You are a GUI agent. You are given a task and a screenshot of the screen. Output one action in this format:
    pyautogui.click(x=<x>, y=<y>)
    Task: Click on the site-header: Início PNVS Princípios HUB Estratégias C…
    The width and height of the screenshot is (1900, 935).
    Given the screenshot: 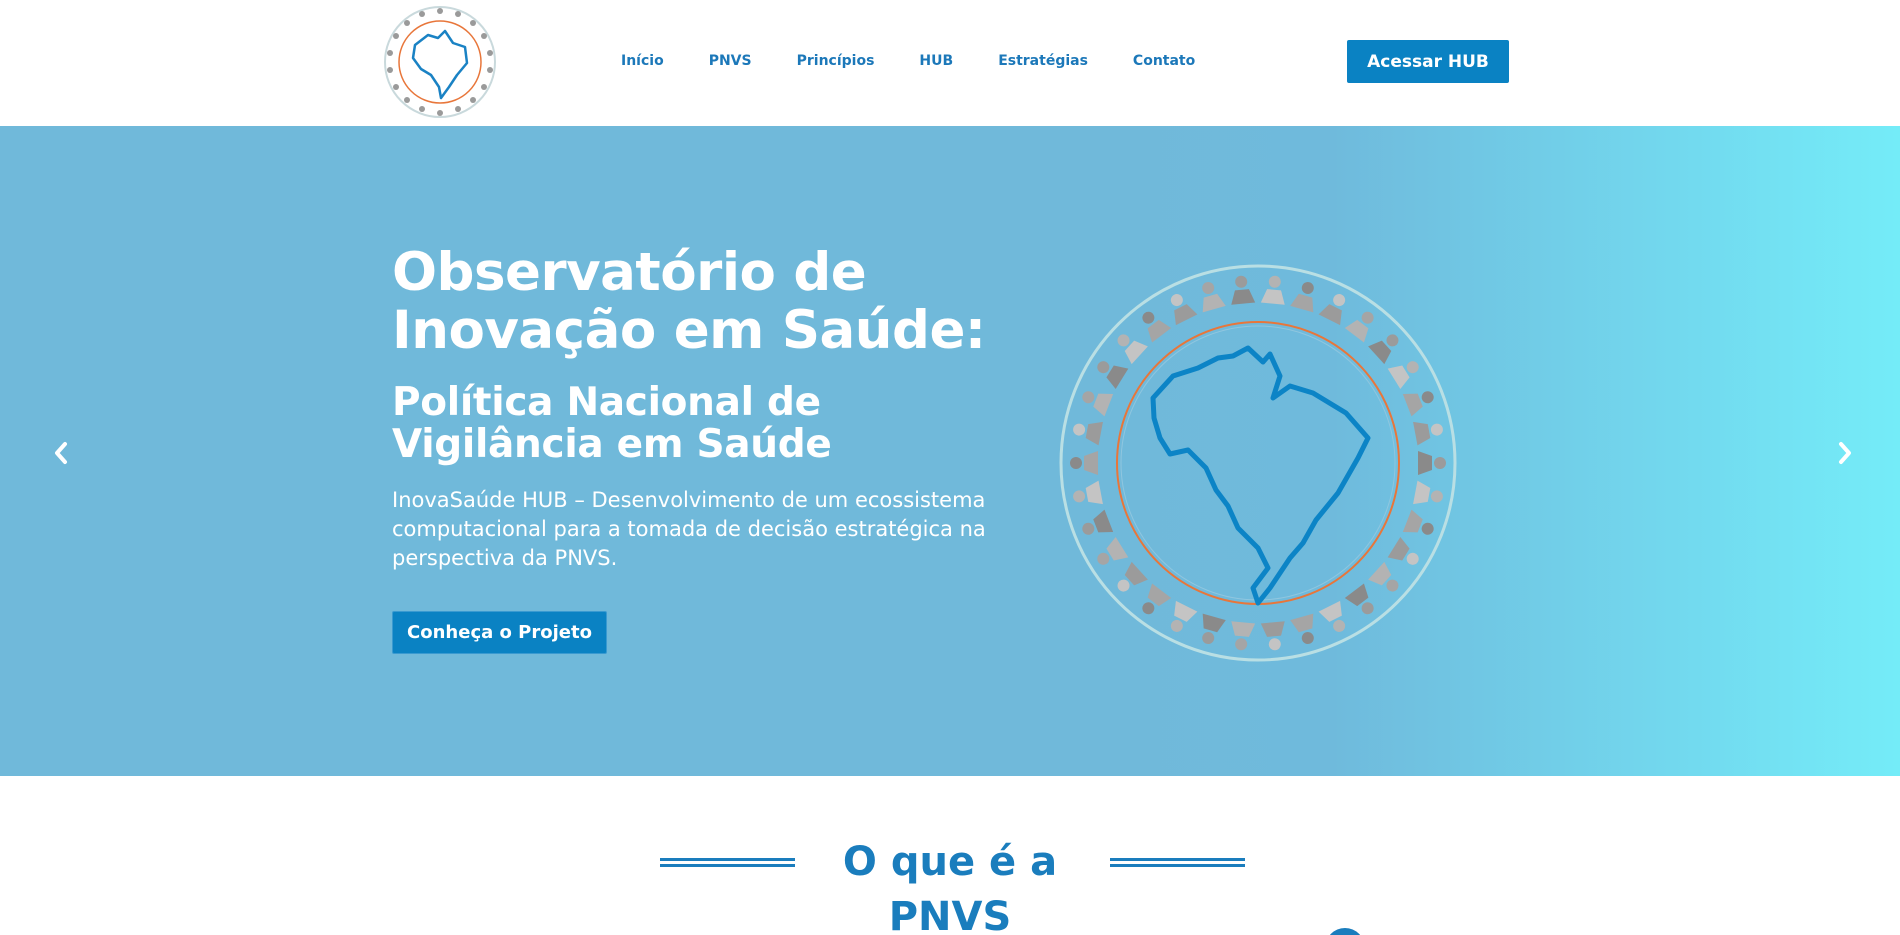 What is the action you would take?
    pyautogui.click(x=950, y=63)
    